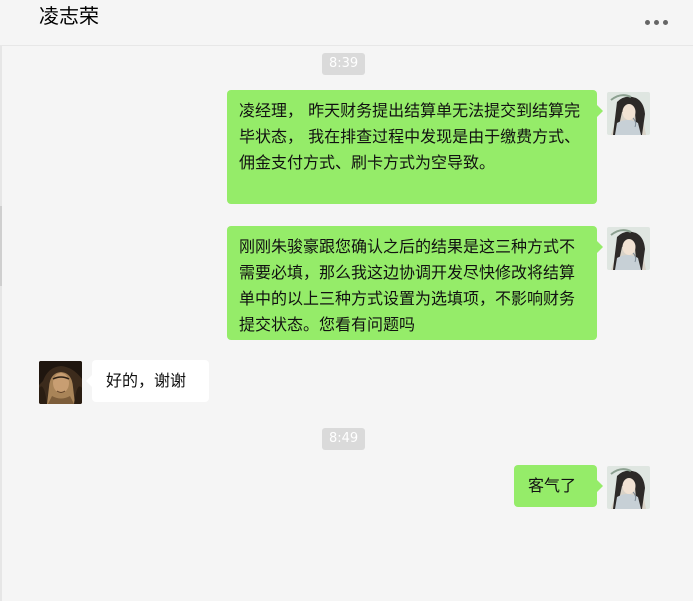 The image size is (693, 601). Describe the element at coordinates (69, 16) in the screenshot. I see `chat-title: 凌志荣` at that location.